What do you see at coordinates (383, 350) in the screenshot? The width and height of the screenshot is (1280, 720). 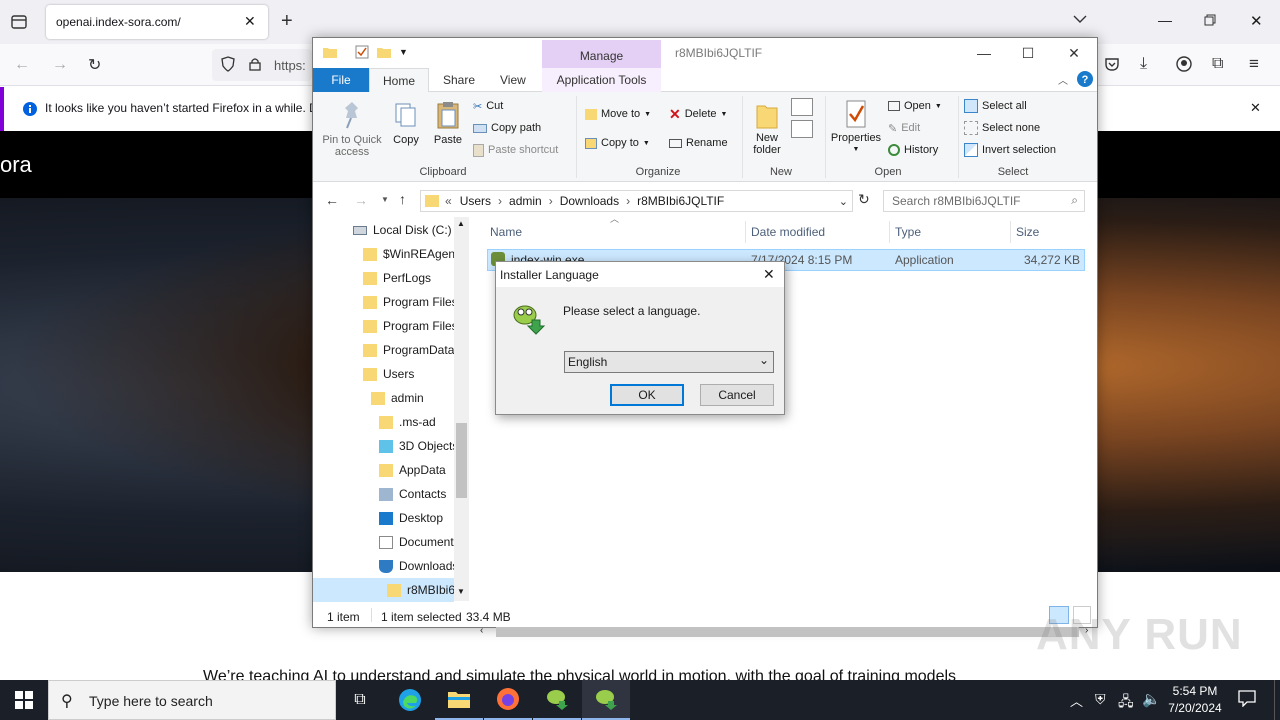 I see `nav-item: ProgramData` at bounding box center [383, 350].